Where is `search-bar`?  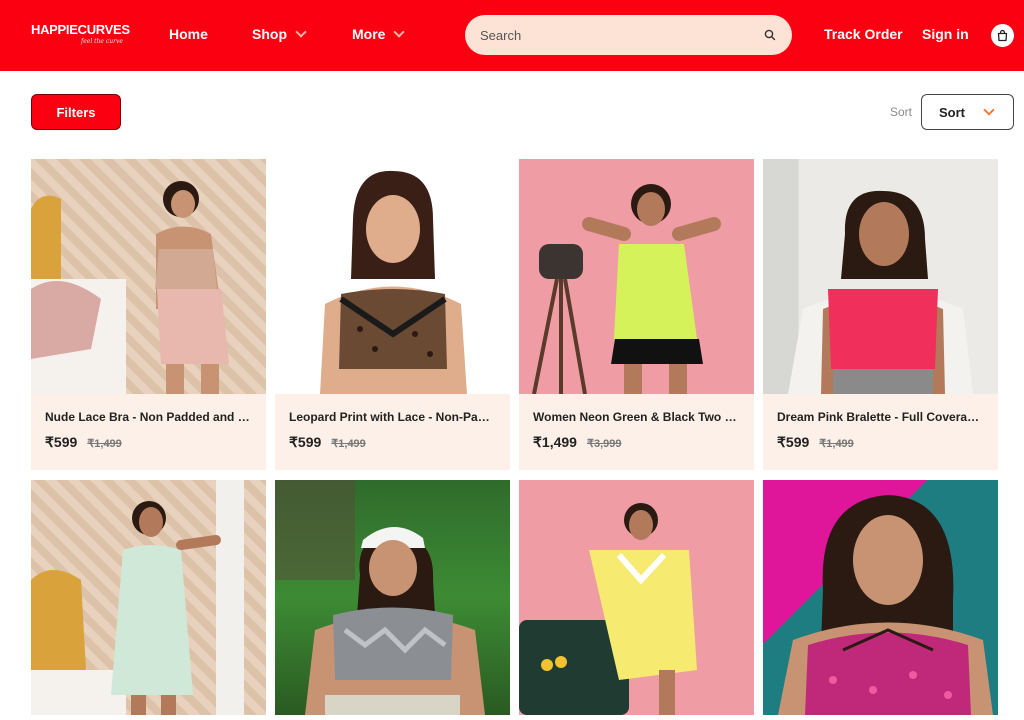 search-bar is located at coordinates (628, 35).